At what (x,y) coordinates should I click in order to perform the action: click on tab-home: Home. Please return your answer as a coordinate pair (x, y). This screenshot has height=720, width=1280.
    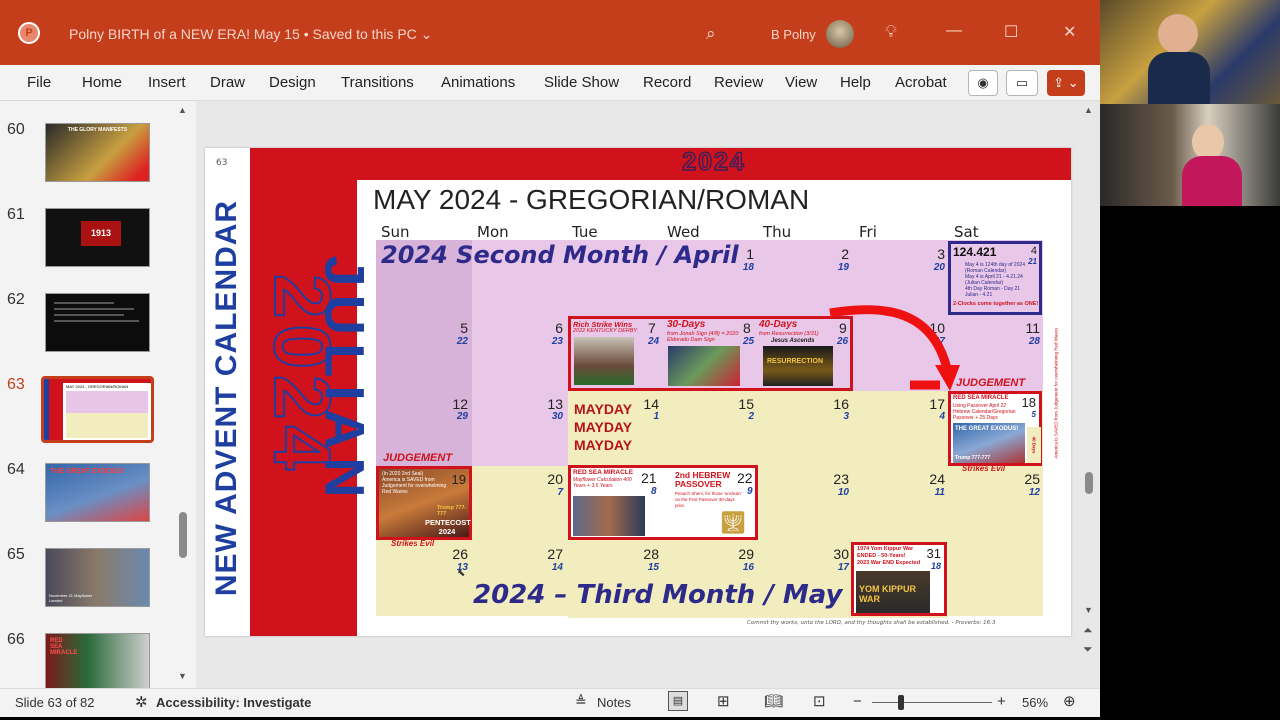
    Looking at the image, I should click on (102, 82).